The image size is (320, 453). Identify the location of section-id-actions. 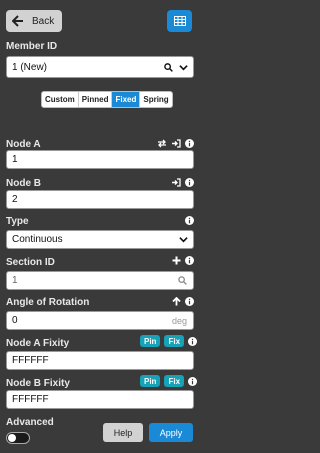
(183, 260).